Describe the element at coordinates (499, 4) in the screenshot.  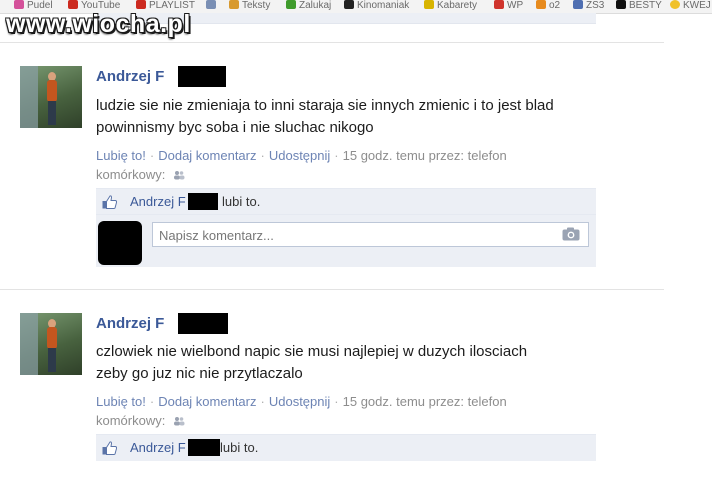
I see `wp-icon` at that location.